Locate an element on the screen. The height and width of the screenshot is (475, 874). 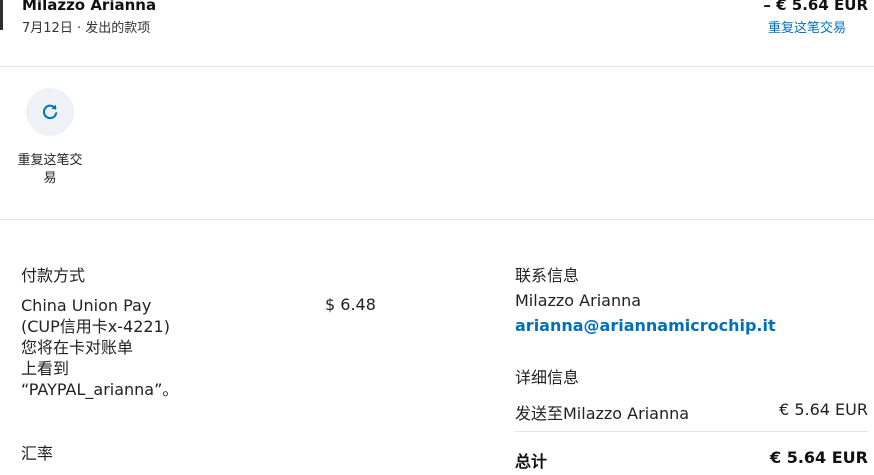
exchange-rate-title: 汇率 is located at coordinates (37, 453).